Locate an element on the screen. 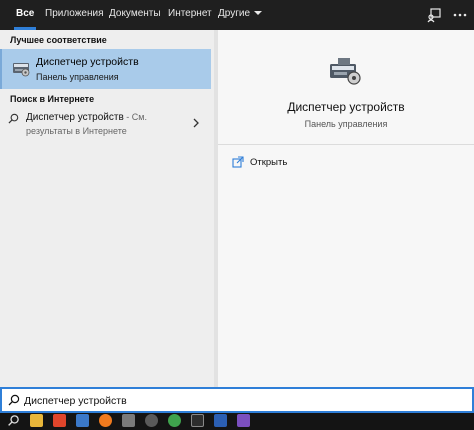  tab-internet: Интернет is located at coordinates (190, 15).